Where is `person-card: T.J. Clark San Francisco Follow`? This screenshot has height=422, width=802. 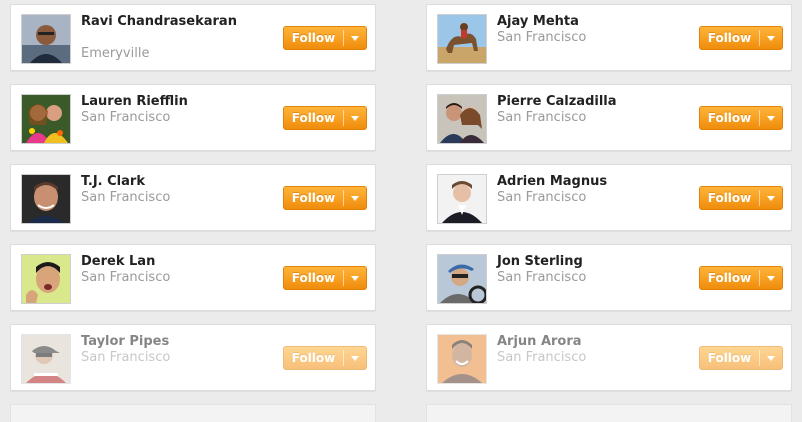 person-card: T.J. Clark San Francisco Follow is located at coordinates (193, 197).